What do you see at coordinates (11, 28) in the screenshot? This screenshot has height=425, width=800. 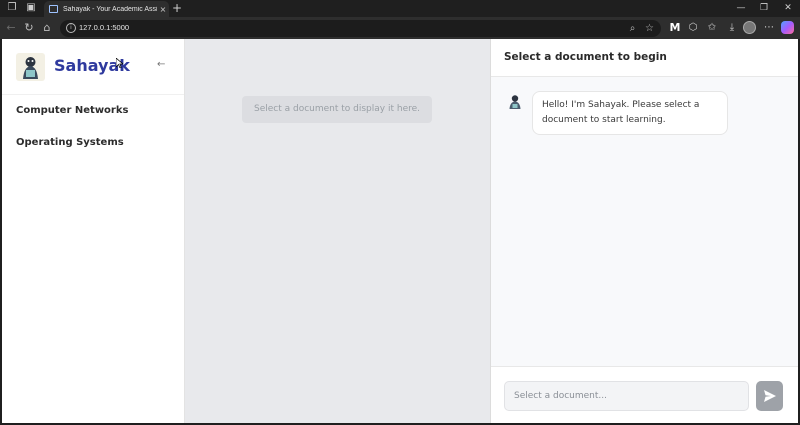 I see `back-icon: ←` at bounding box center [11, 28].